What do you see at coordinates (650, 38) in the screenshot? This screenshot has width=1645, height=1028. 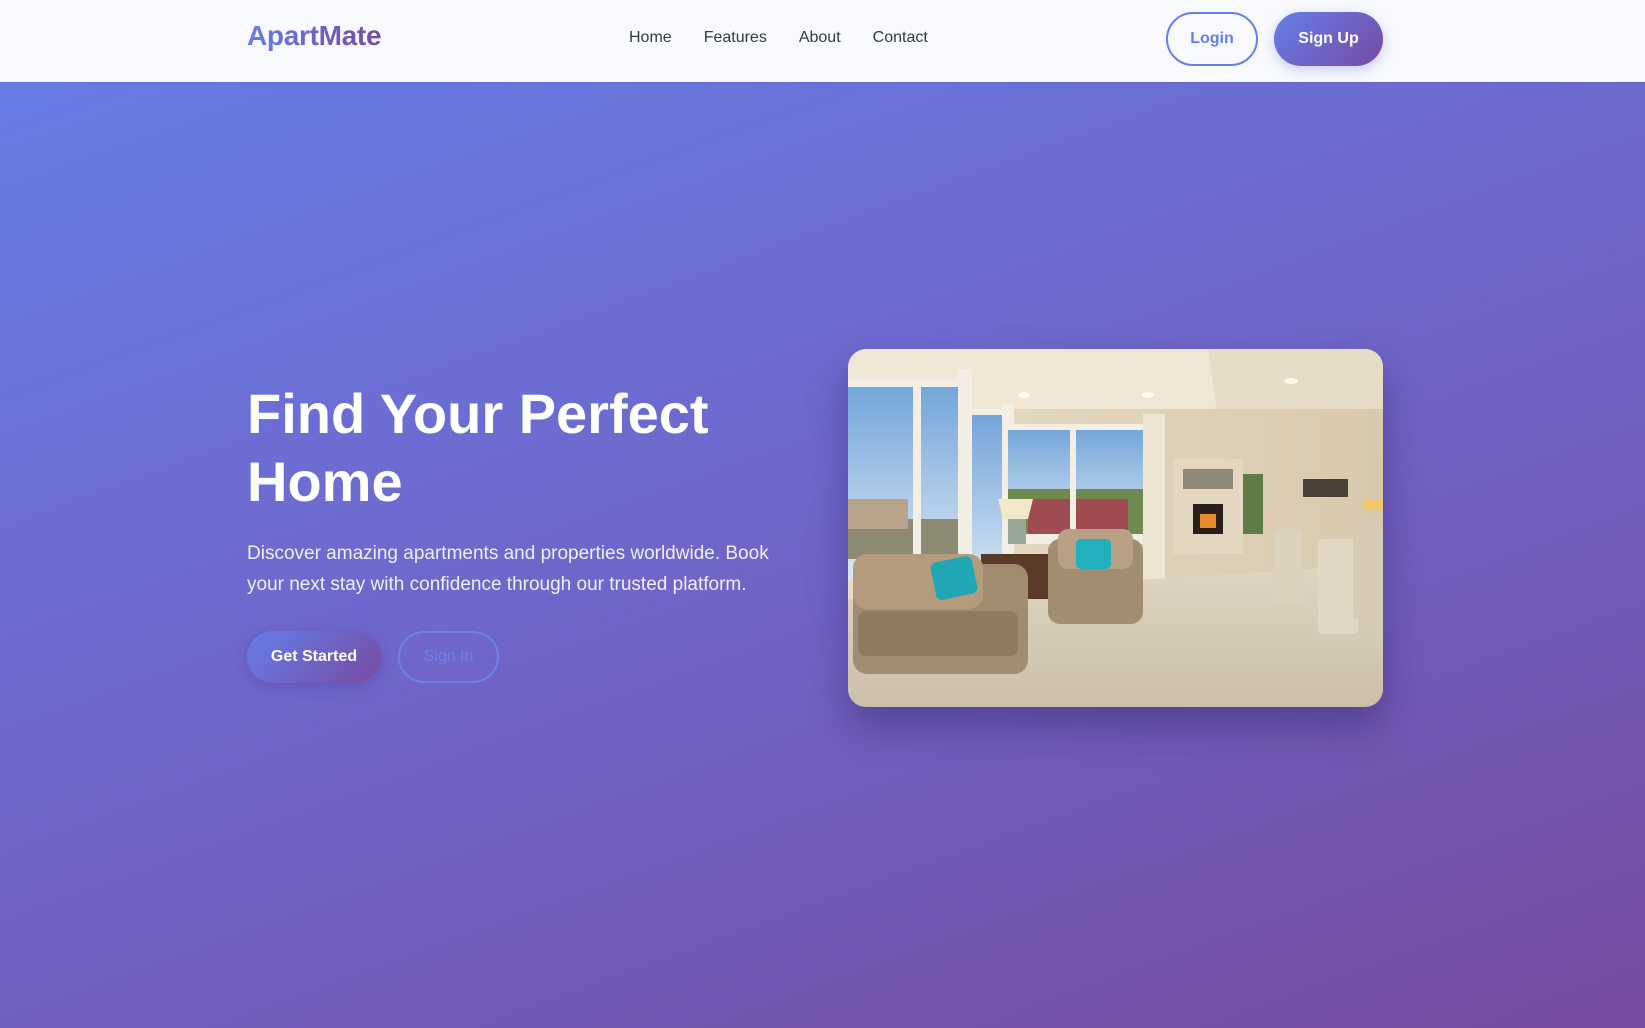 I see `nav-link-home: Home` at bounding box center [650, 38].